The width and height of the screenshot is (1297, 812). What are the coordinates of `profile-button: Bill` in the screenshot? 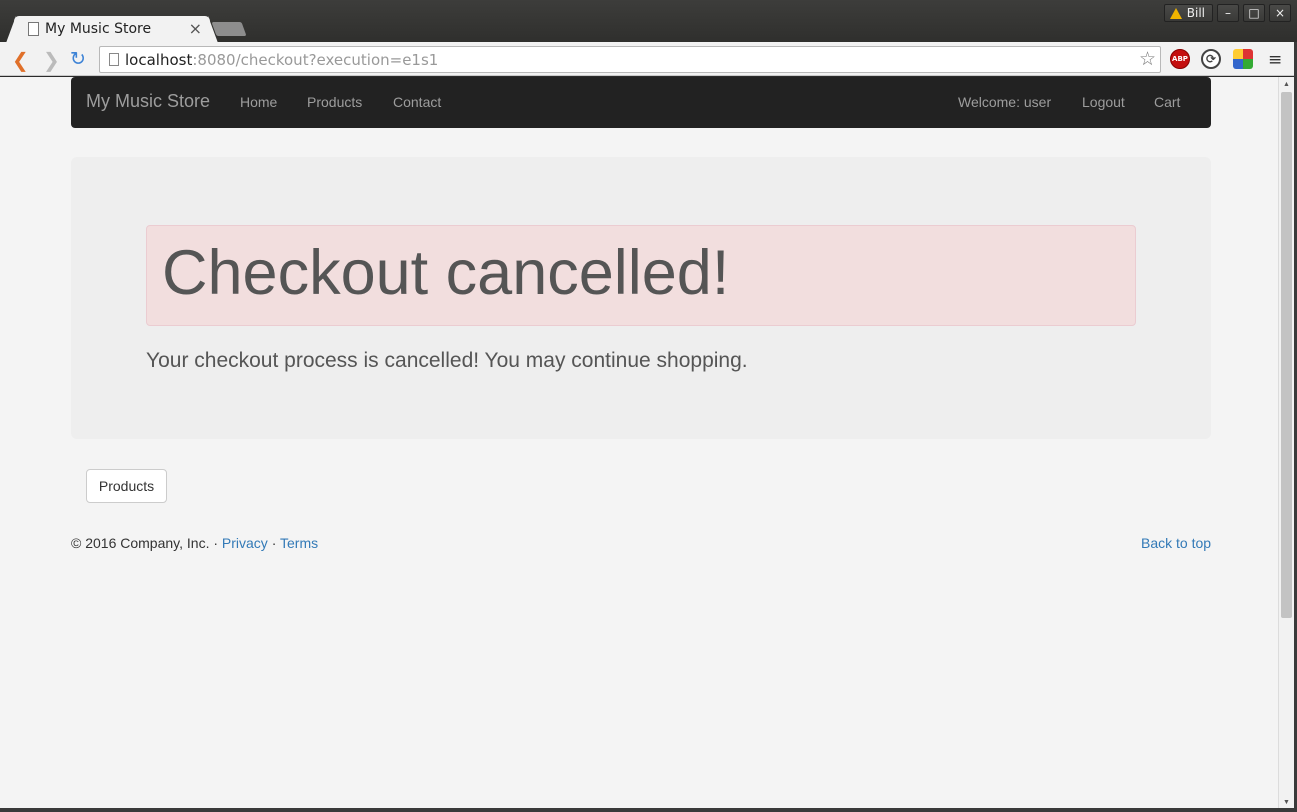 It's located at (1188, 13).